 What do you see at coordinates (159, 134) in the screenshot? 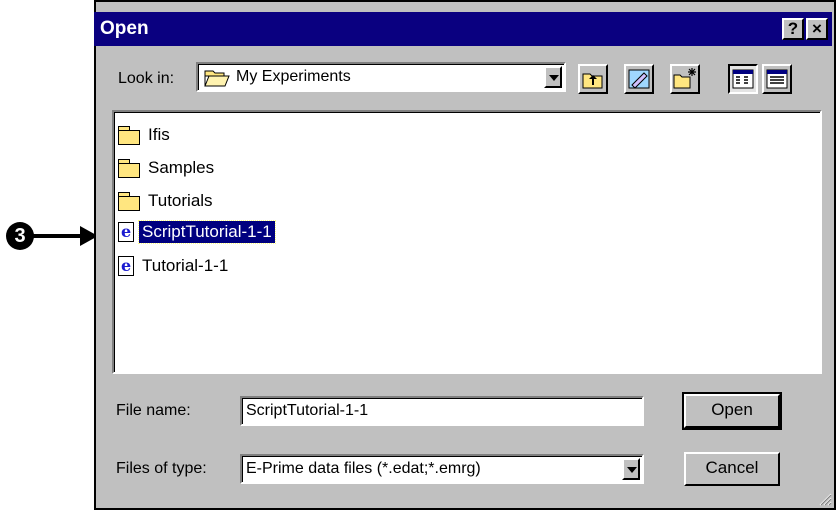
I see `list-item-label: Ifis` at bounding box center [159, 134].